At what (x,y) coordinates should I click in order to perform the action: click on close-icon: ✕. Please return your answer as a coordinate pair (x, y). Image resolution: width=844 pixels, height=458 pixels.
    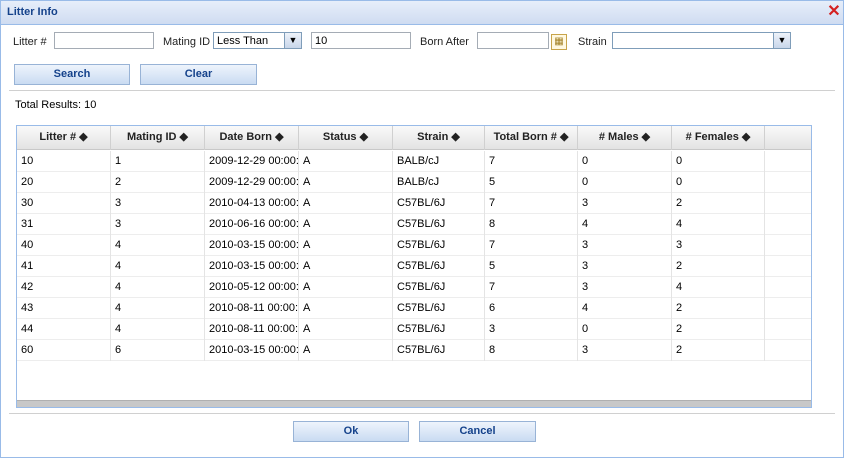
    Looking at the image, I should click on (834, 12).